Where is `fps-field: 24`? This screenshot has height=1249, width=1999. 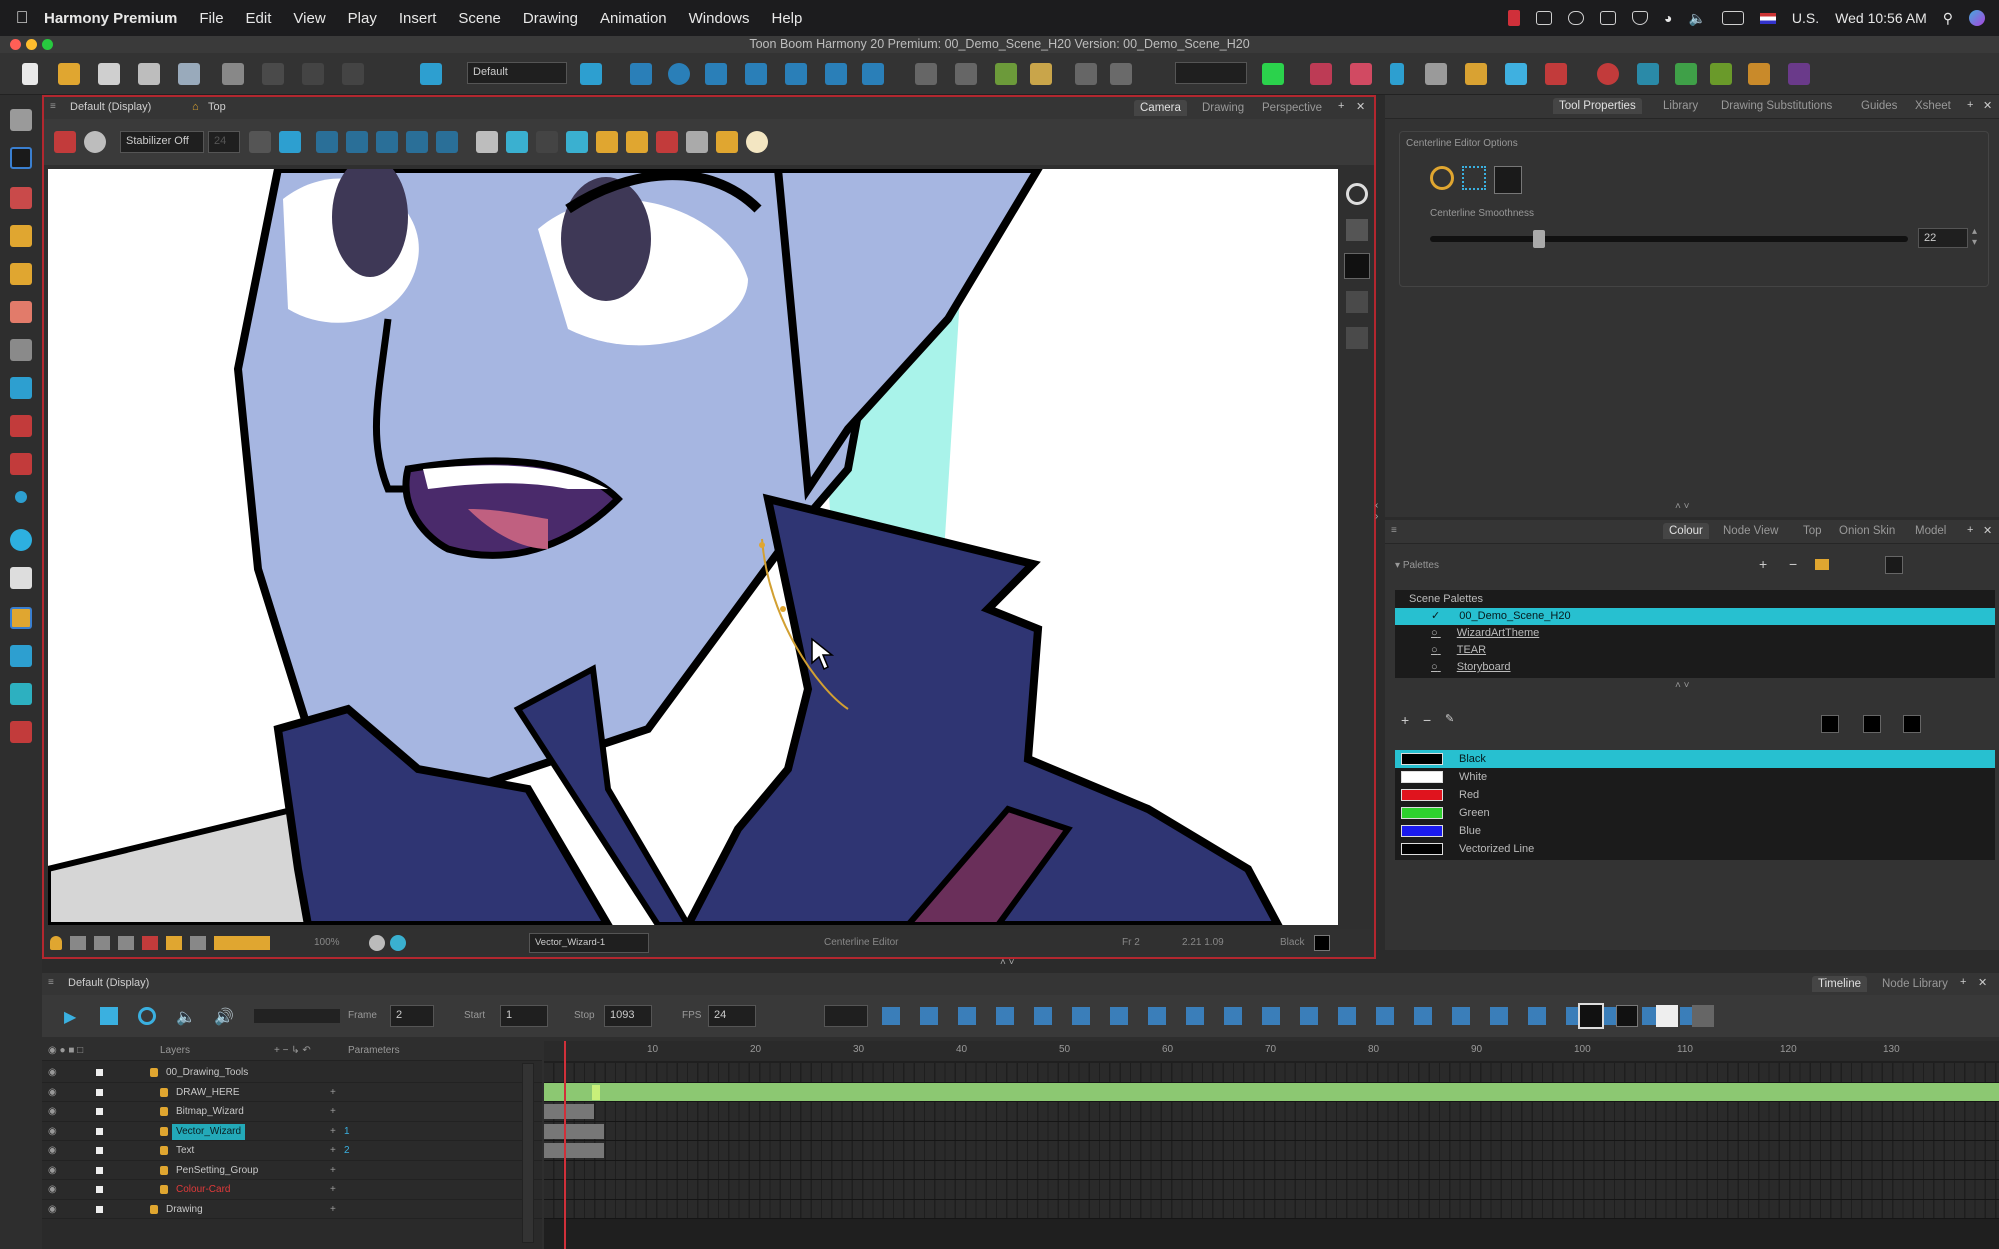
fps-field: 24 is located at coordinates (732, 1016).